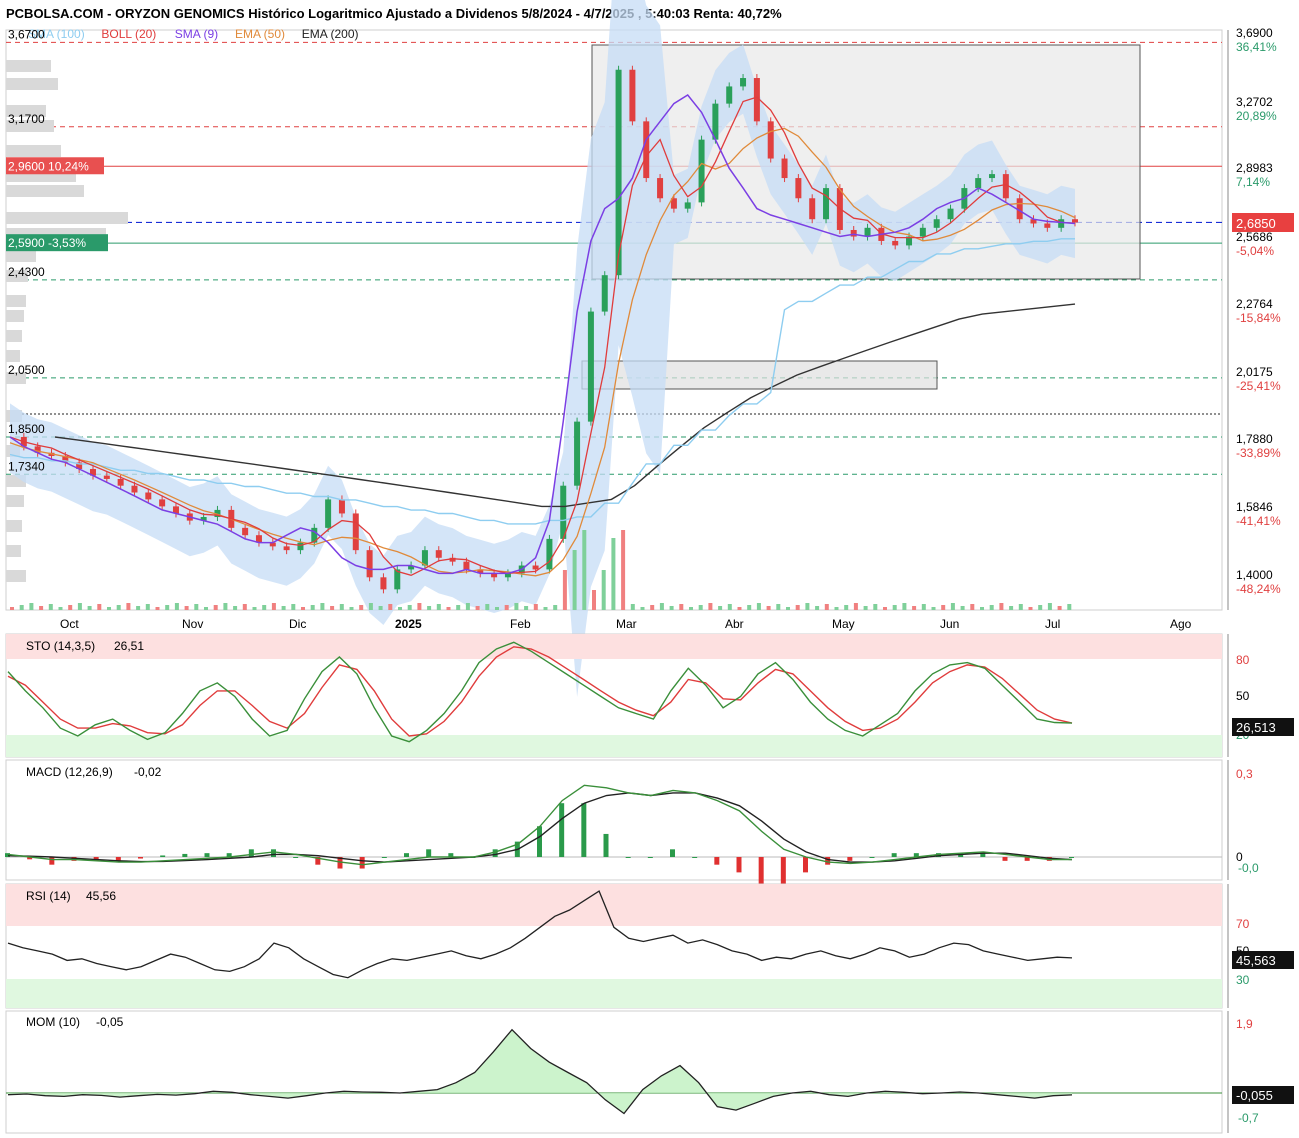 The width and height of the screenshot is (1299, 1138). I want to click on mom-title: MOM (10), so click(53, 1022).